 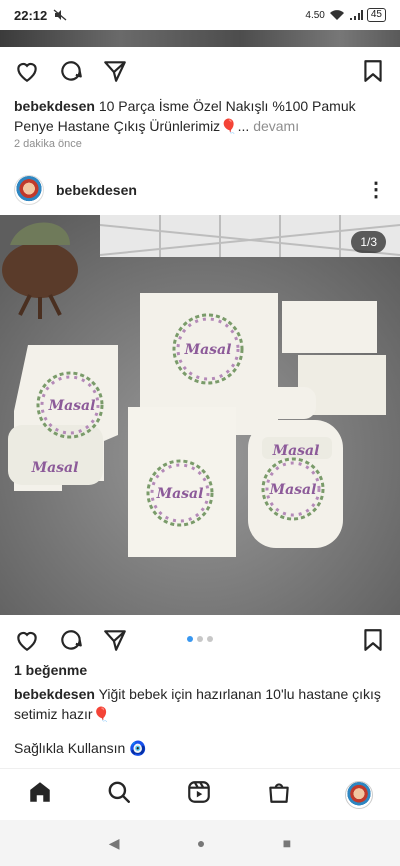 What do you see at coordinates (48, 144) in the screenshot?
I see `post1-time-ago: 2 dakika önce` at bounding box center [48, 144].